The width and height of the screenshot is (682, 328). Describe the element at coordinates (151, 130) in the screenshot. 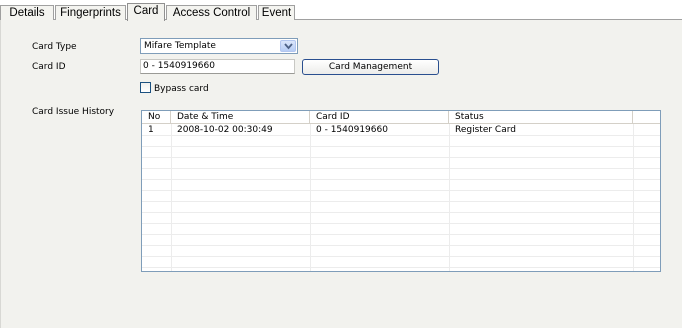

I see `cell-no: 1` at that location.